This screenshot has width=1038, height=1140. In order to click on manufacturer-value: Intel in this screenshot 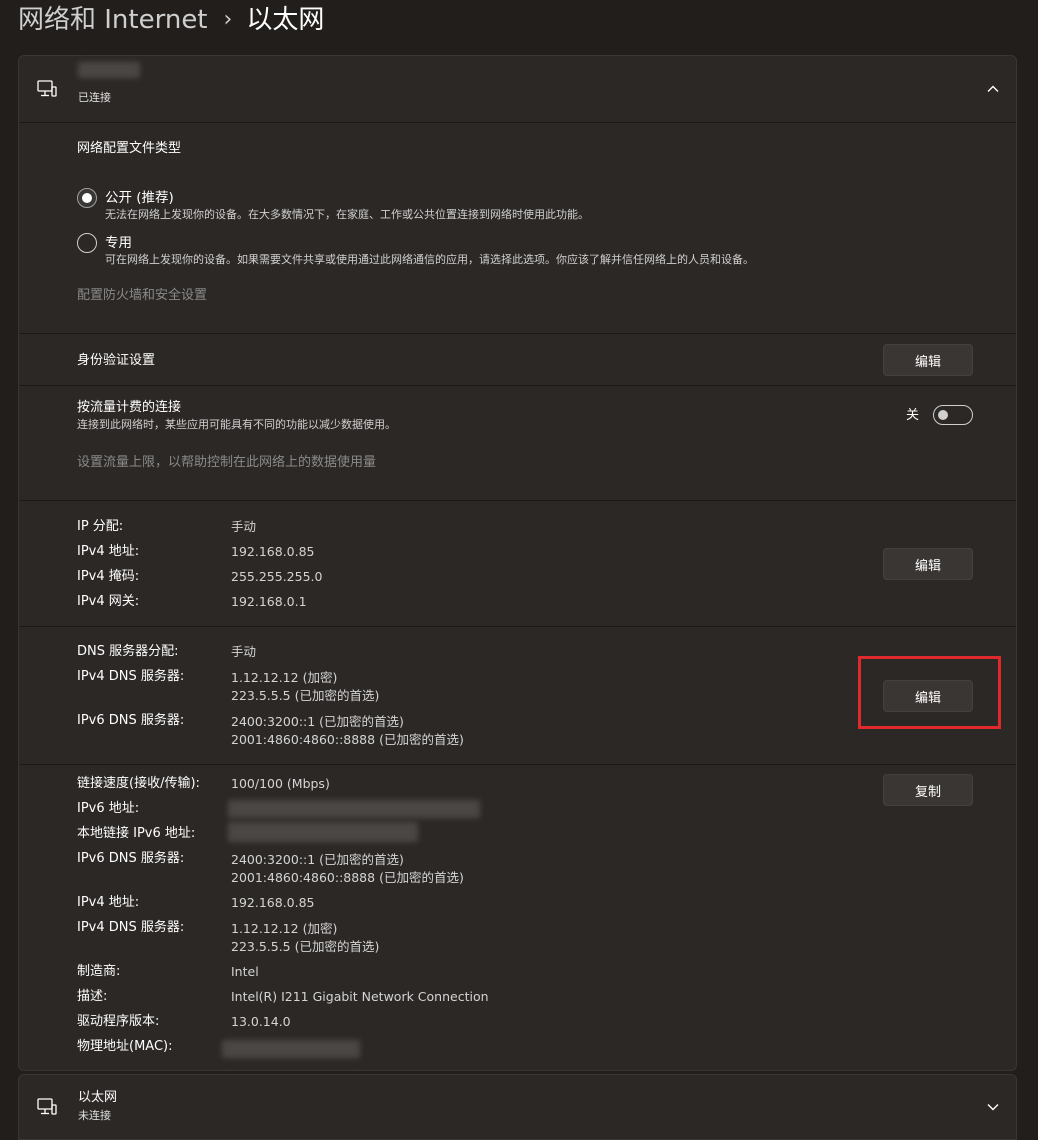, I will do `click(245, 971)`.